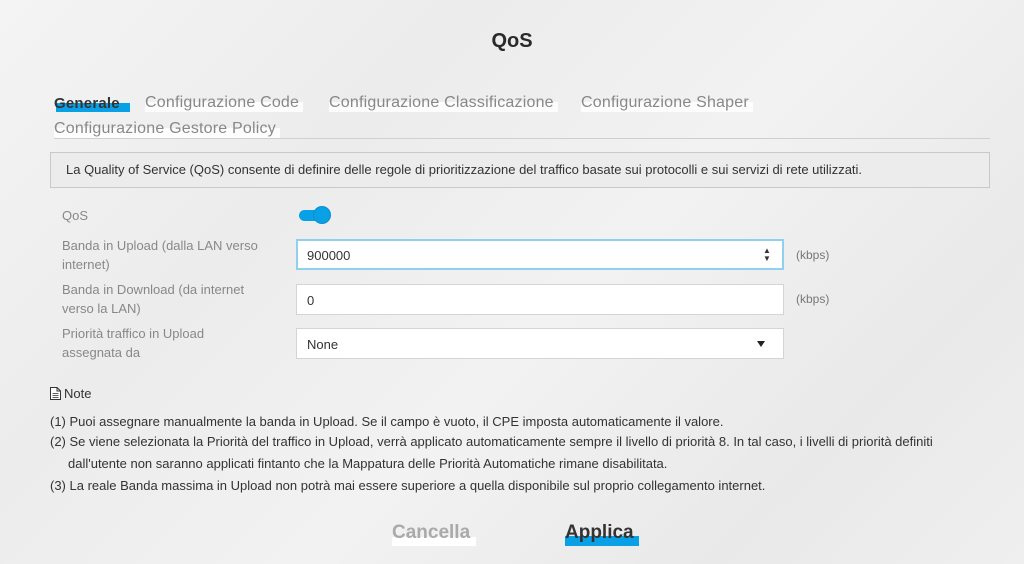 The width and height of the screenshot is (1024, 564). What do you see at coordinates (322, 215) in the screenshot?
I see `toggle-knob` at bounding box center [322, 215].